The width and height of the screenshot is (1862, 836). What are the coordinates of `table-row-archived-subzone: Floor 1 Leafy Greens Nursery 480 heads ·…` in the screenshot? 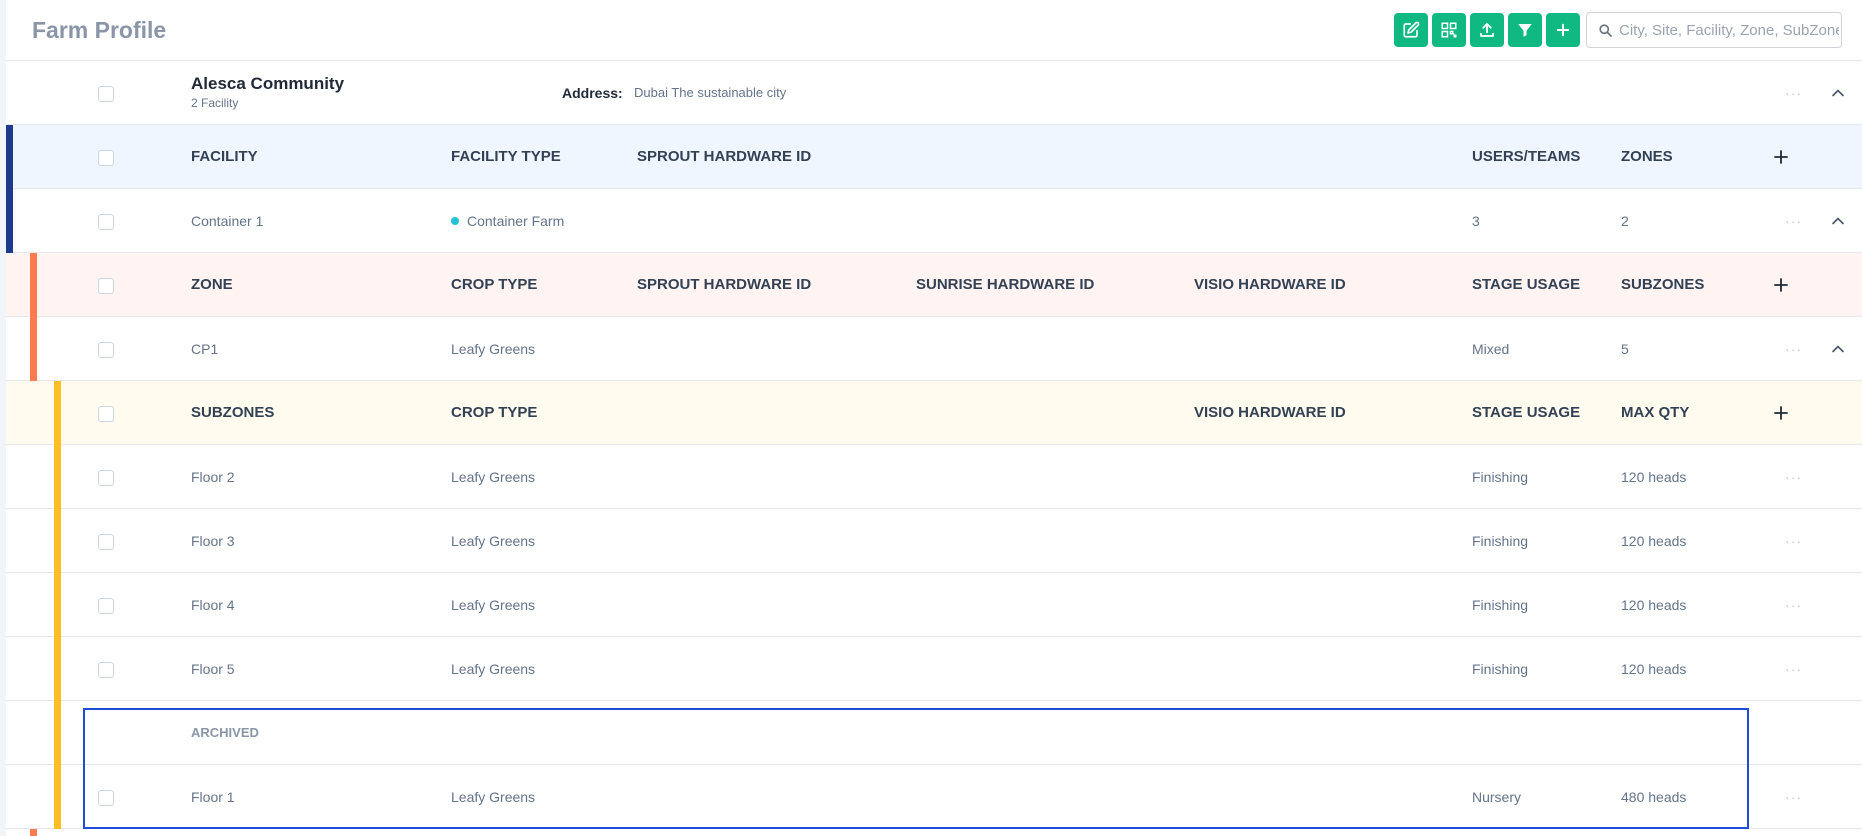 It's located at (934, 797).